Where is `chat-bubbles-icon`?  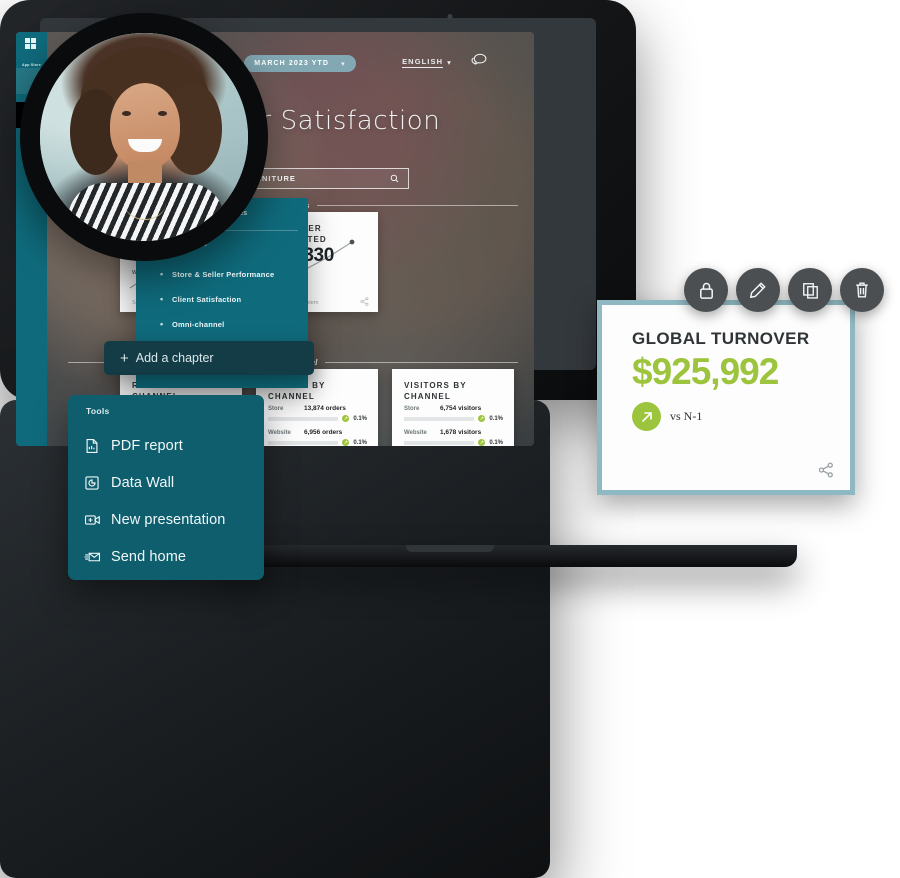 chat-bubbles-icon is located at coordinates (479, 60).